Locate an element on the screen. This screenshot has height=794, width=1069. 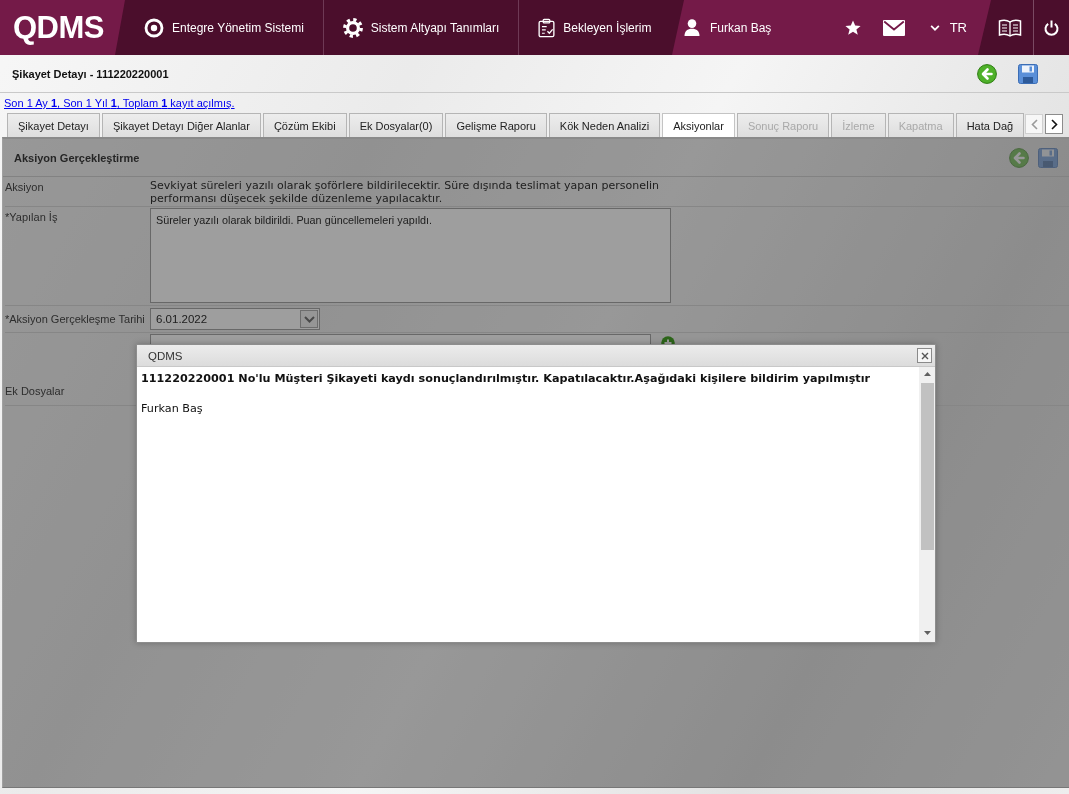
app-logo: QDMS is located at coordinates (62, 27).